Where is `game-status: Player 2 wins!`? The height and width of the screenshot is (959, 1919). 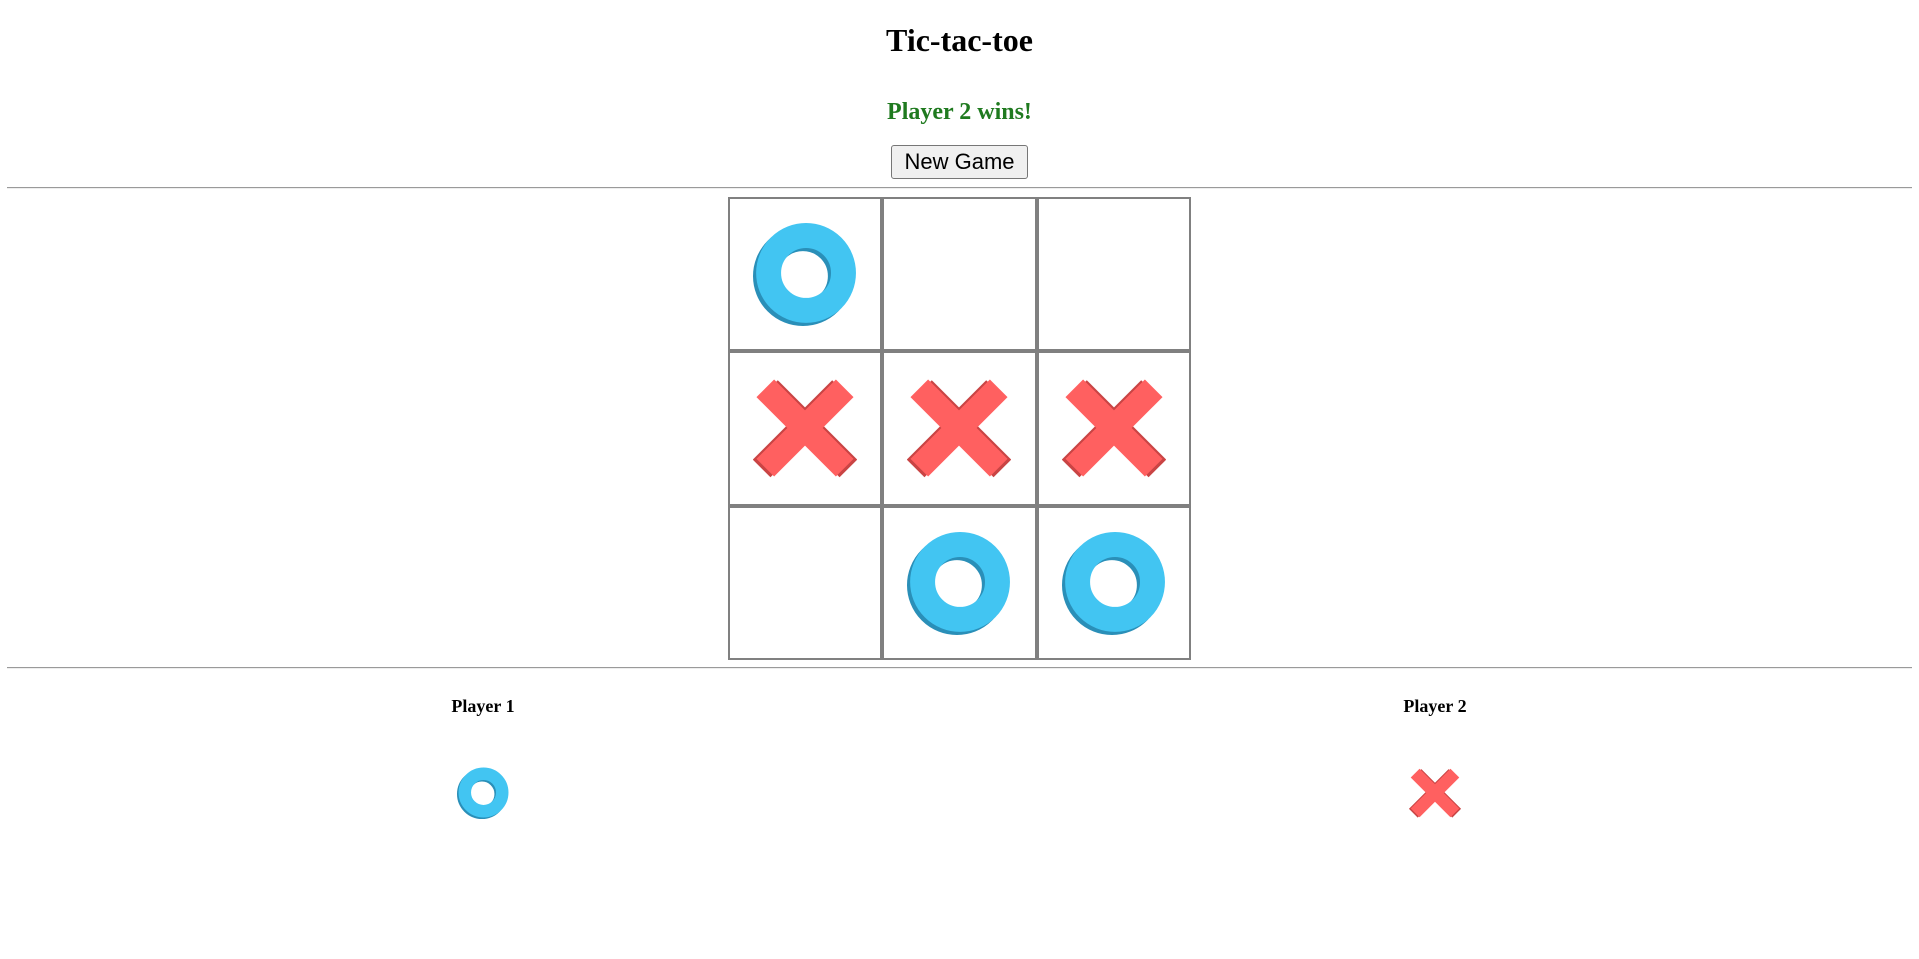 game-status: Player 2 wins! is located at coordinates (959, 112).